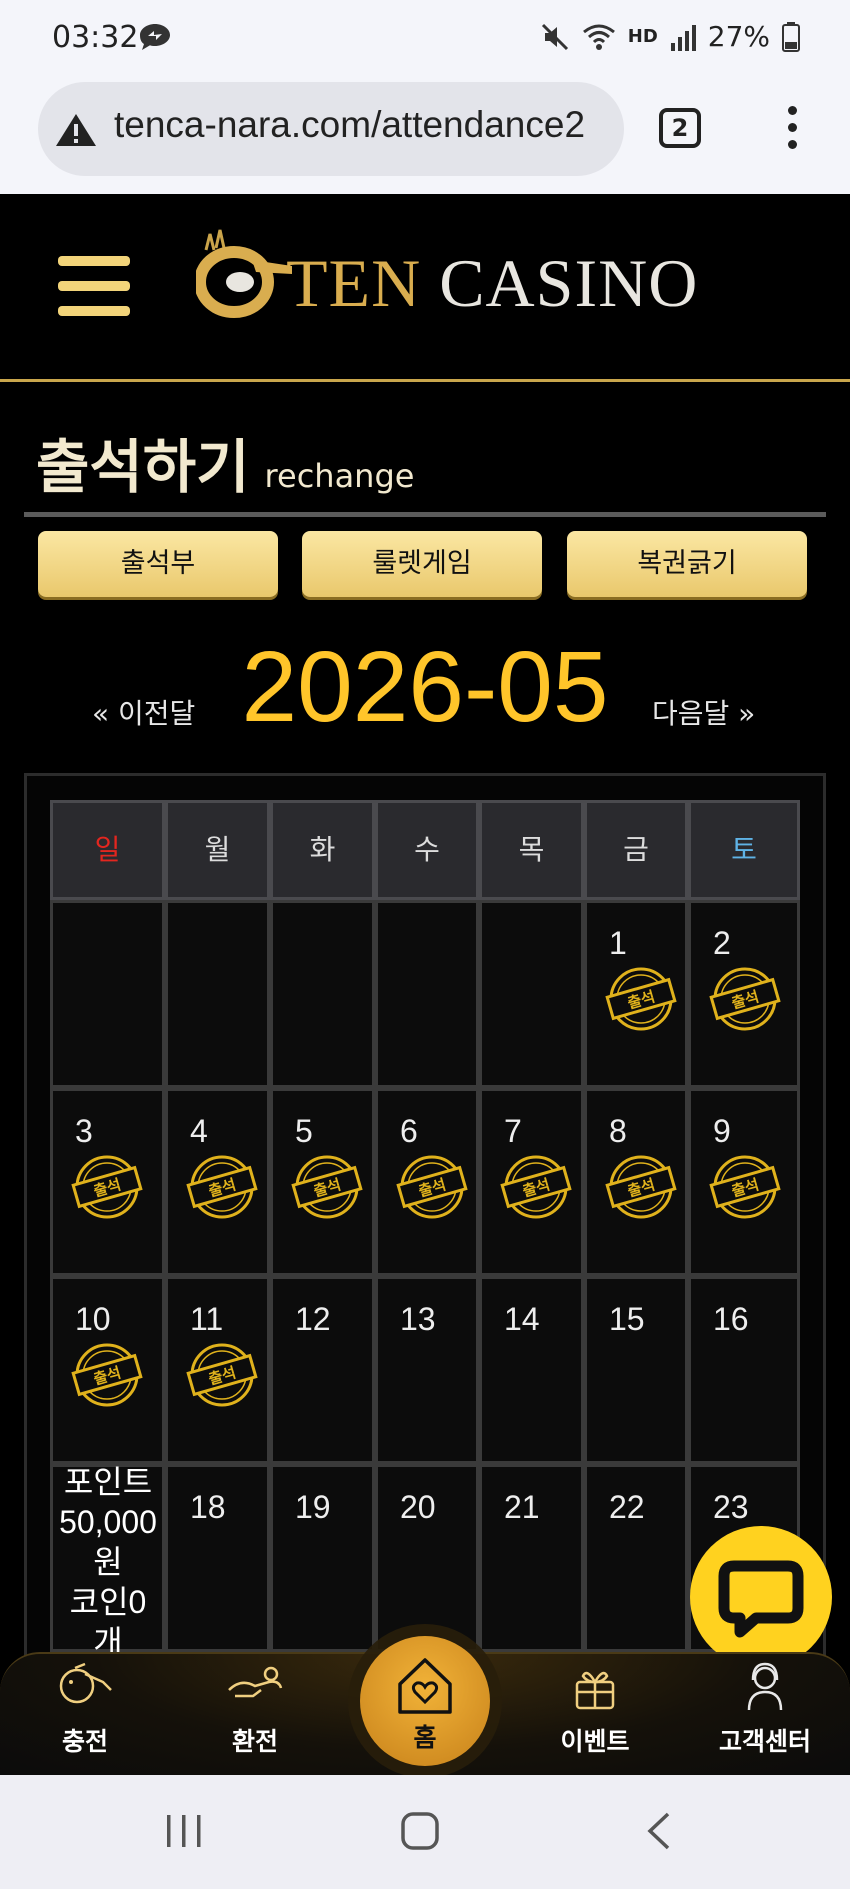 The height and width of the screenshot is (1889, 850). Describe the element at coordinates (108, 1562) in the screenshot. I see `points-panel: 포인트 50,000 원 코인0 개` at that location.